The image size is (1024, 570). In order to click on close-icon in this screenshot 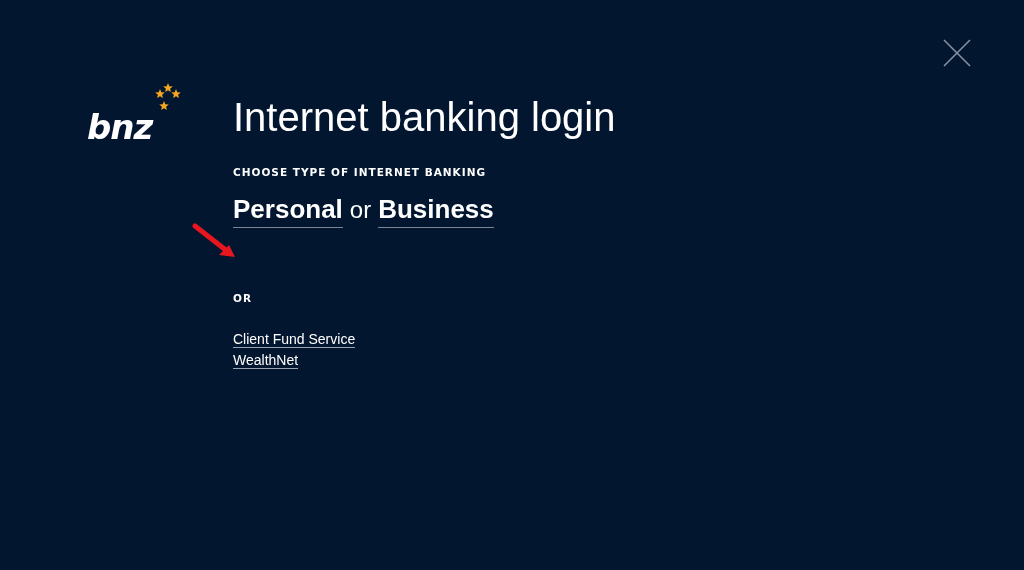, I will do `click(957, 53)`.